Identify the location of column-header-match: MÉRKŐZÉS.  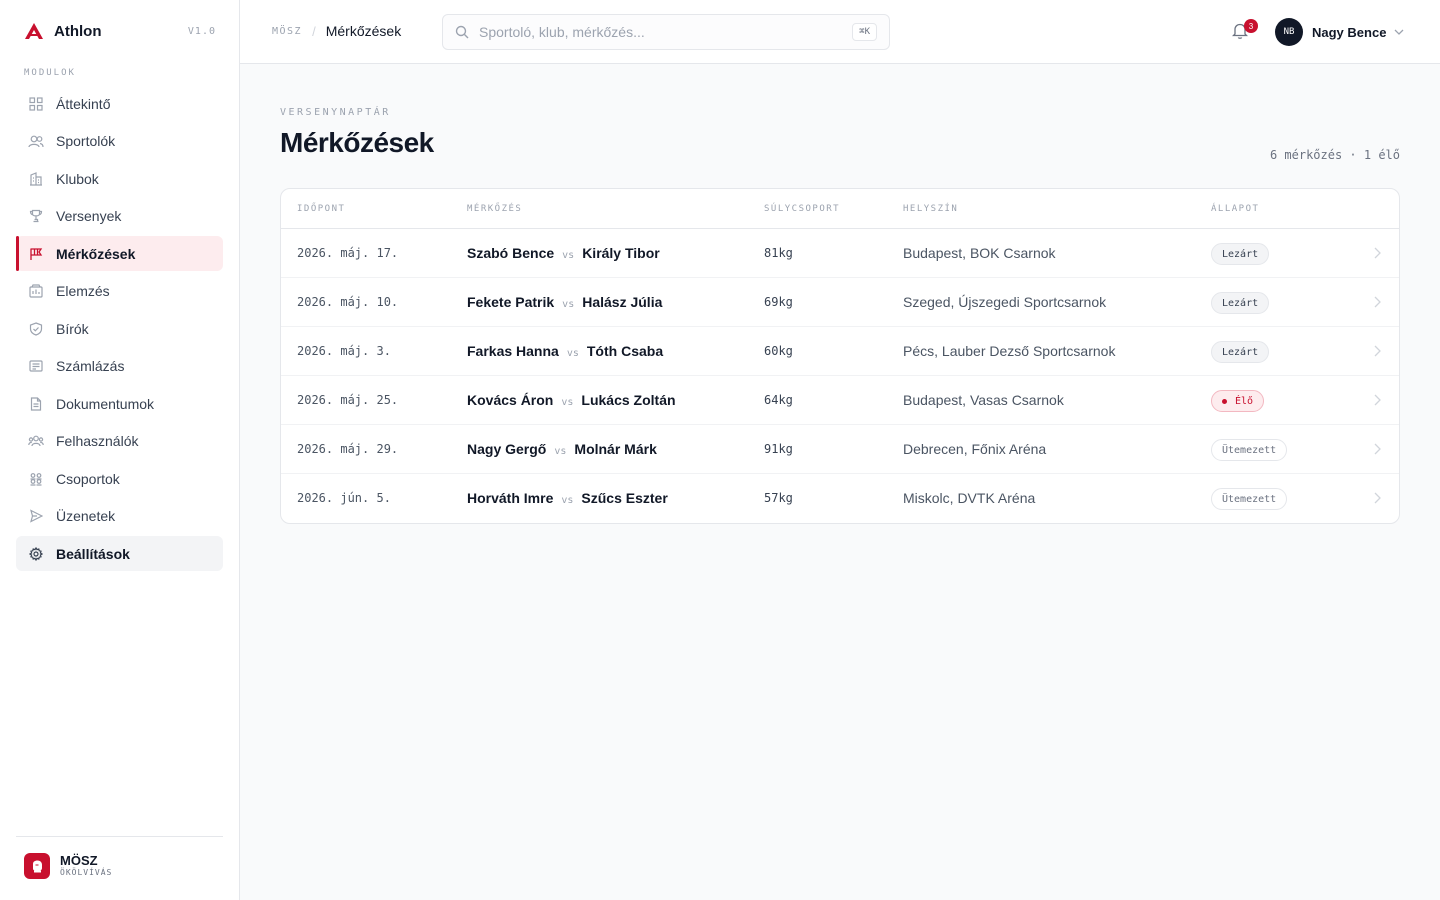
(494, 209).